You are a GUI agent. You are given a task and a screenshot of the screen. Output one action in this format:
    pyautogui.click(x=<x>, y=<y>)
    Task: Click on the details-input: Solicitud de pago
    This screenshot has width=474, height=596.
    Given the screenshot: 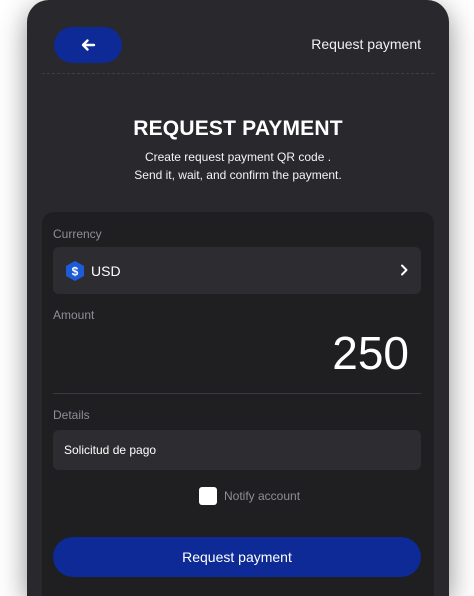 What is the action you would take?
    pyautogui.click(x=237, y=450)
    